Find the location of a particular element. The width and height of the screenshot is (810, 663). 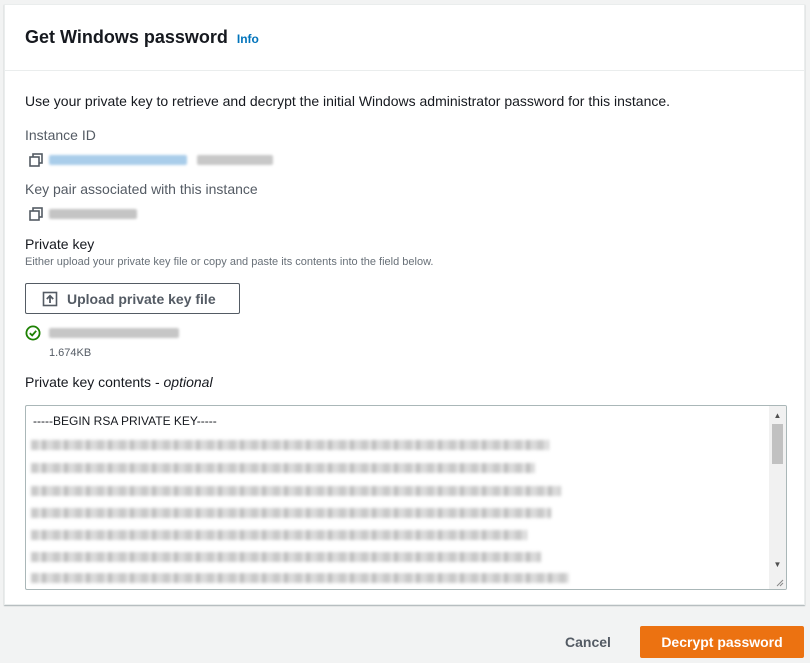

upload-private-key-button: Upload private key file is located at coordinates (132, 298).